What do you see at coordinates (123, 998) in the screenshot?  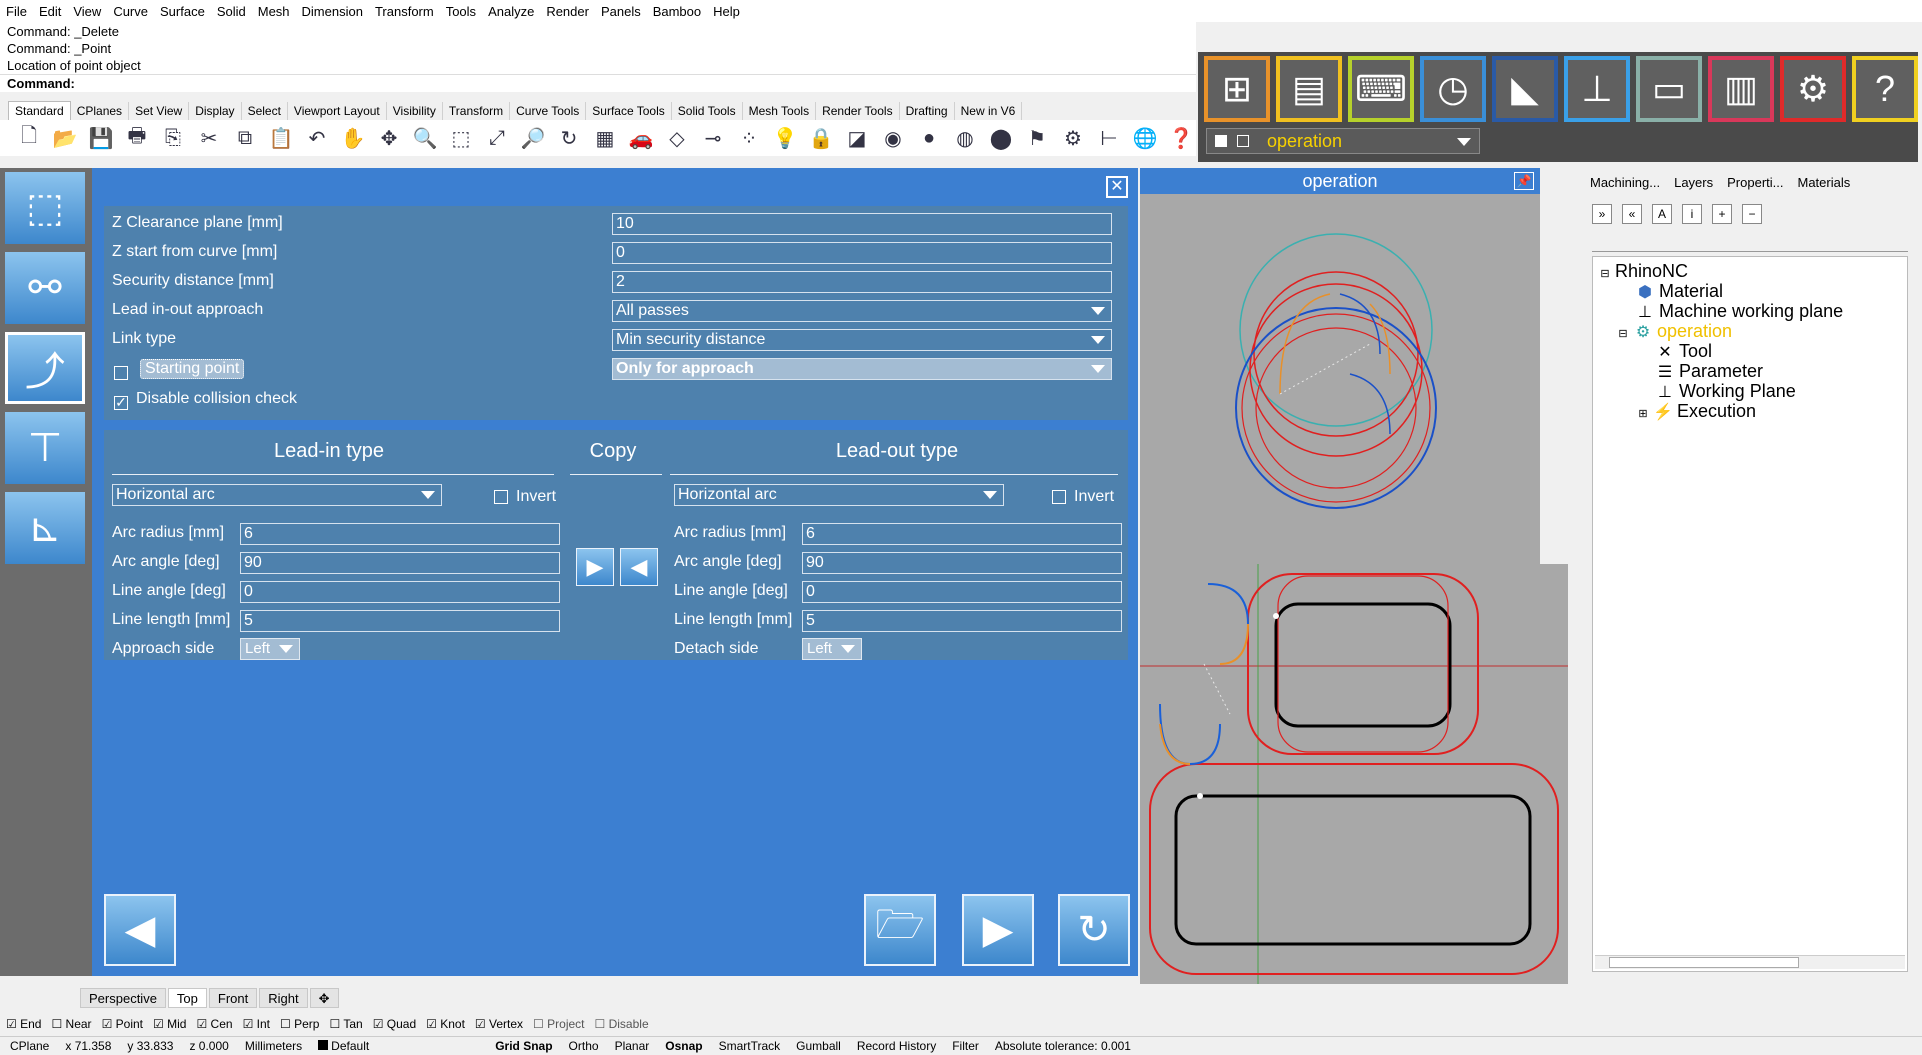 I see `tab-perspective: Perspective` at bounding box center [123, 998].